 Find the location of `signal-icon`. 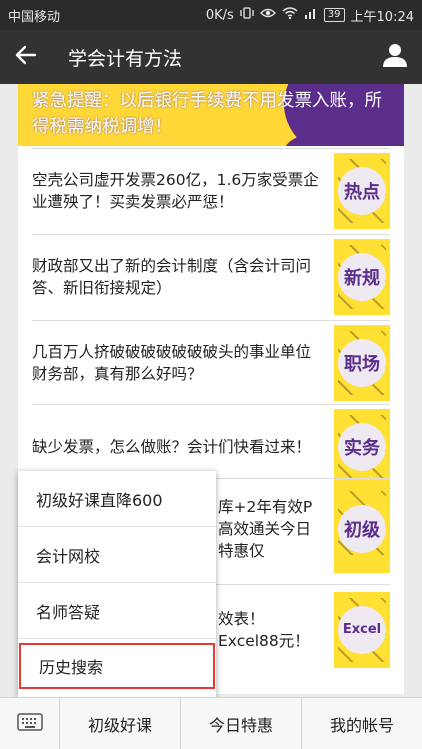

signal-icon is located at coordinates (311, 15).